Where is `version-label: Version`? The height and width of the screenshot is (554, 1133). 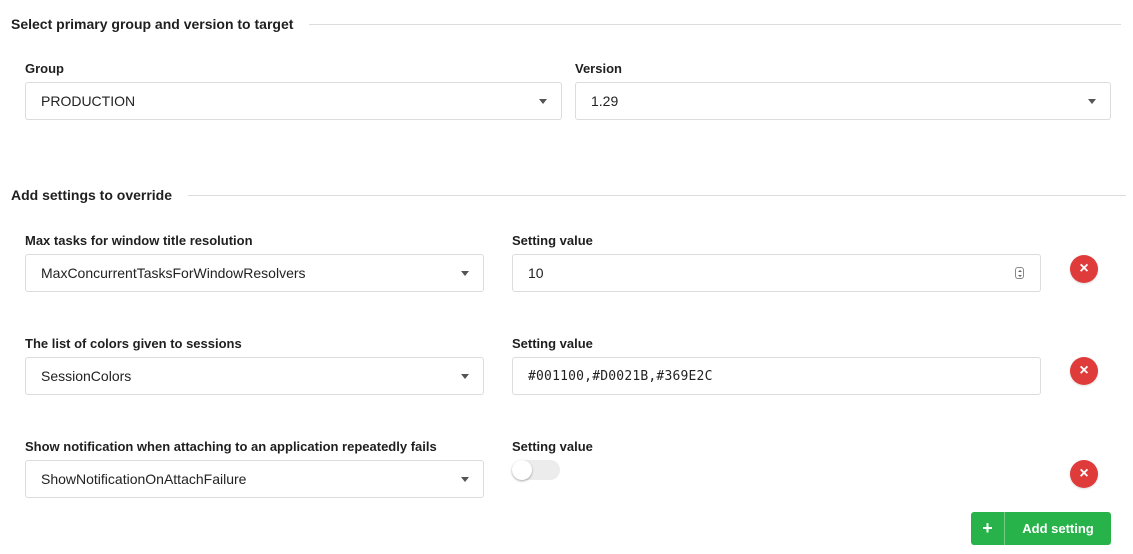
version-label: Version is located at coordinates (598, 68).